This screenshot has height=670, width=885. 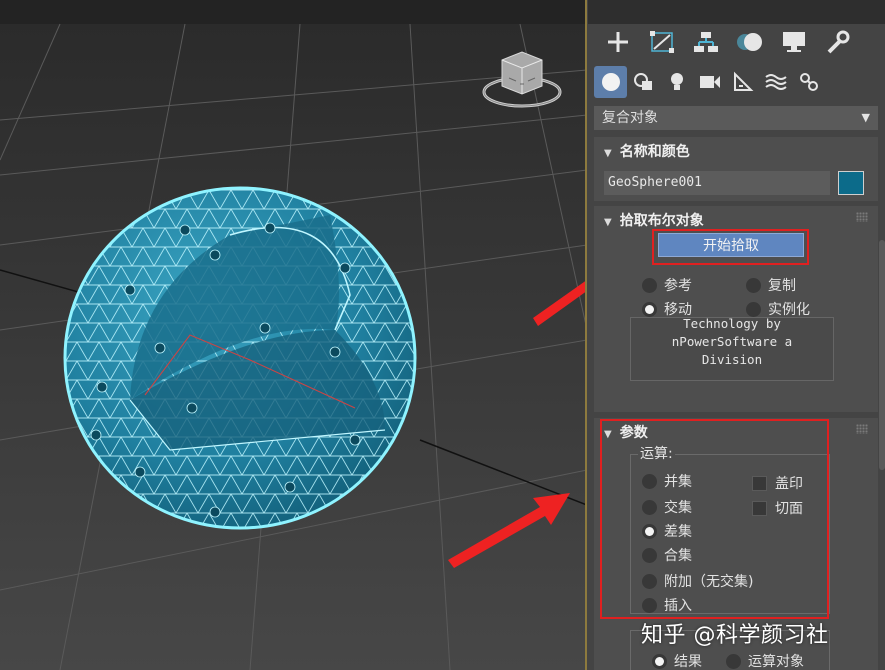 What do you see at coordinates (730, 247) in the screenshot?
I see `highlight-box-start-pick` at bounding box center [730, 247].